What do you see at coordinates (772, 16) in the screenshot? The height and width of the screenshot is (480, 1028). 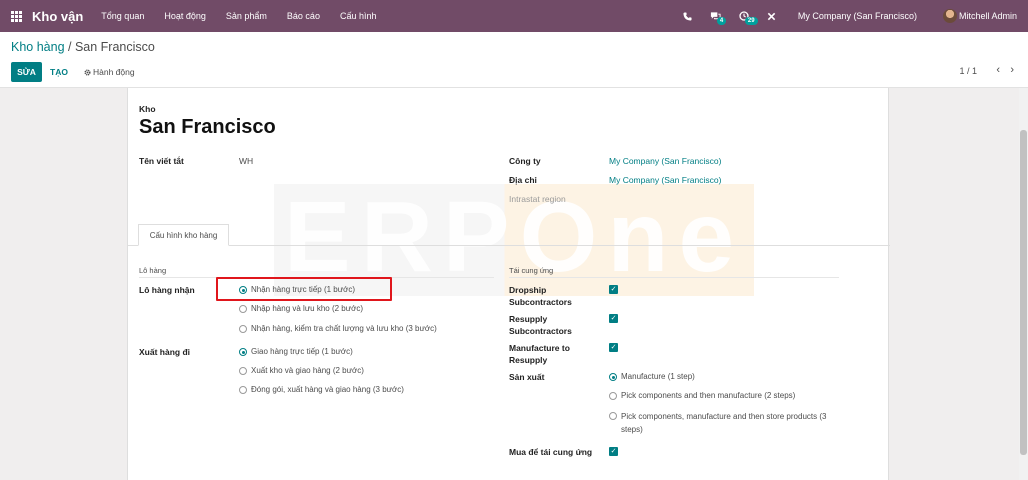 I see `close-icon` at bounding box center [772, 16].